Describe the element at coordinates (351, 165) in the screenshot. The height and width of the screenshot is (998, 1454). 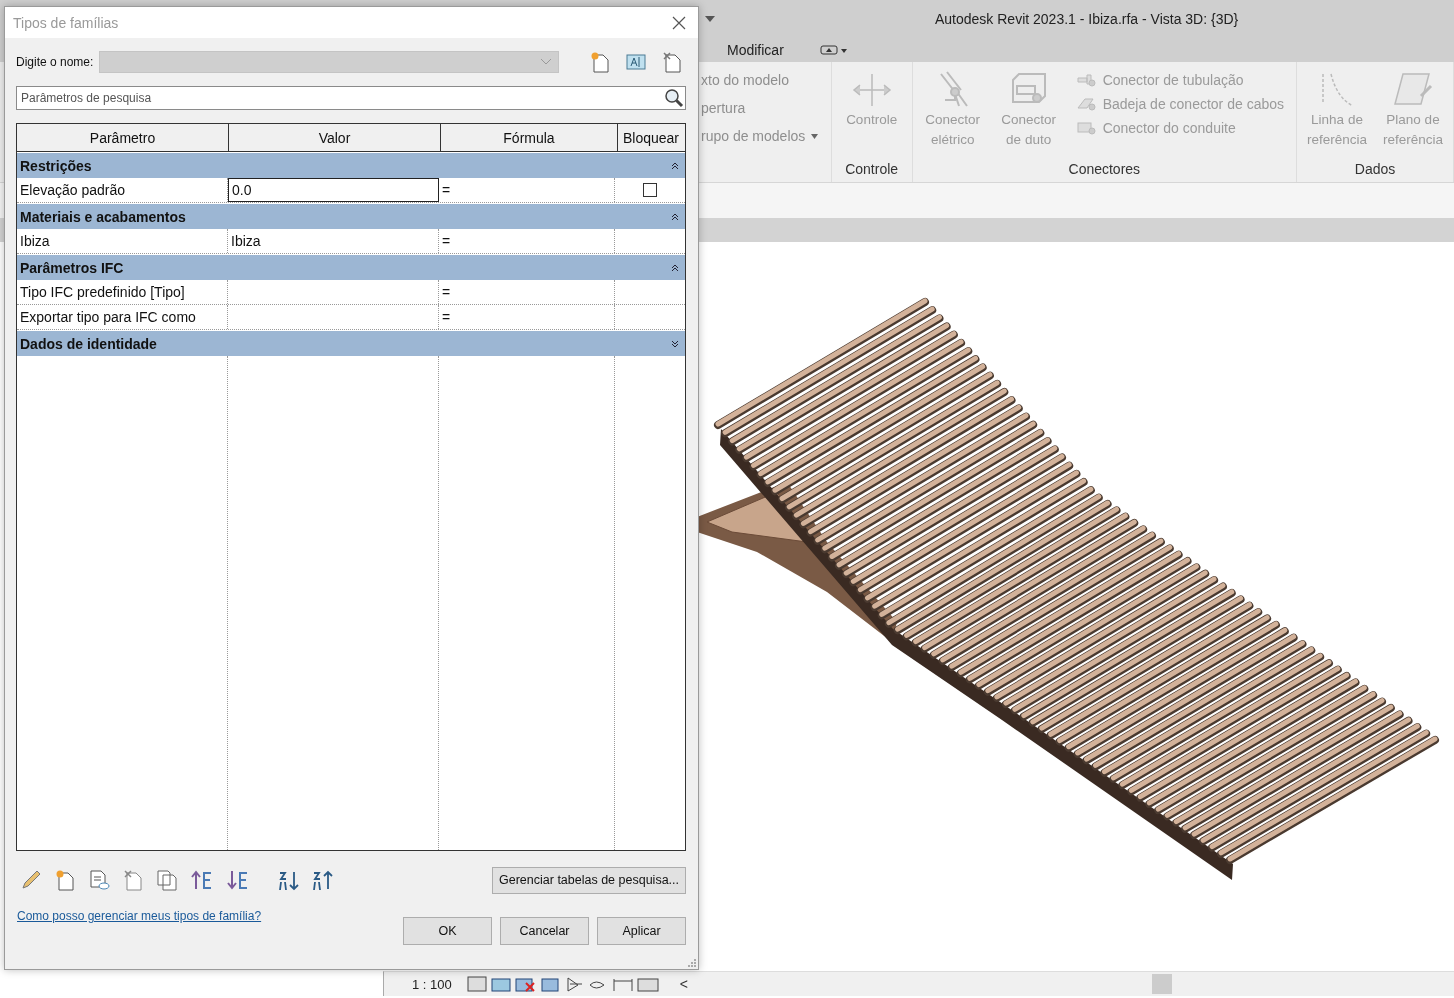
I see `group-header: Restrições` at that location.